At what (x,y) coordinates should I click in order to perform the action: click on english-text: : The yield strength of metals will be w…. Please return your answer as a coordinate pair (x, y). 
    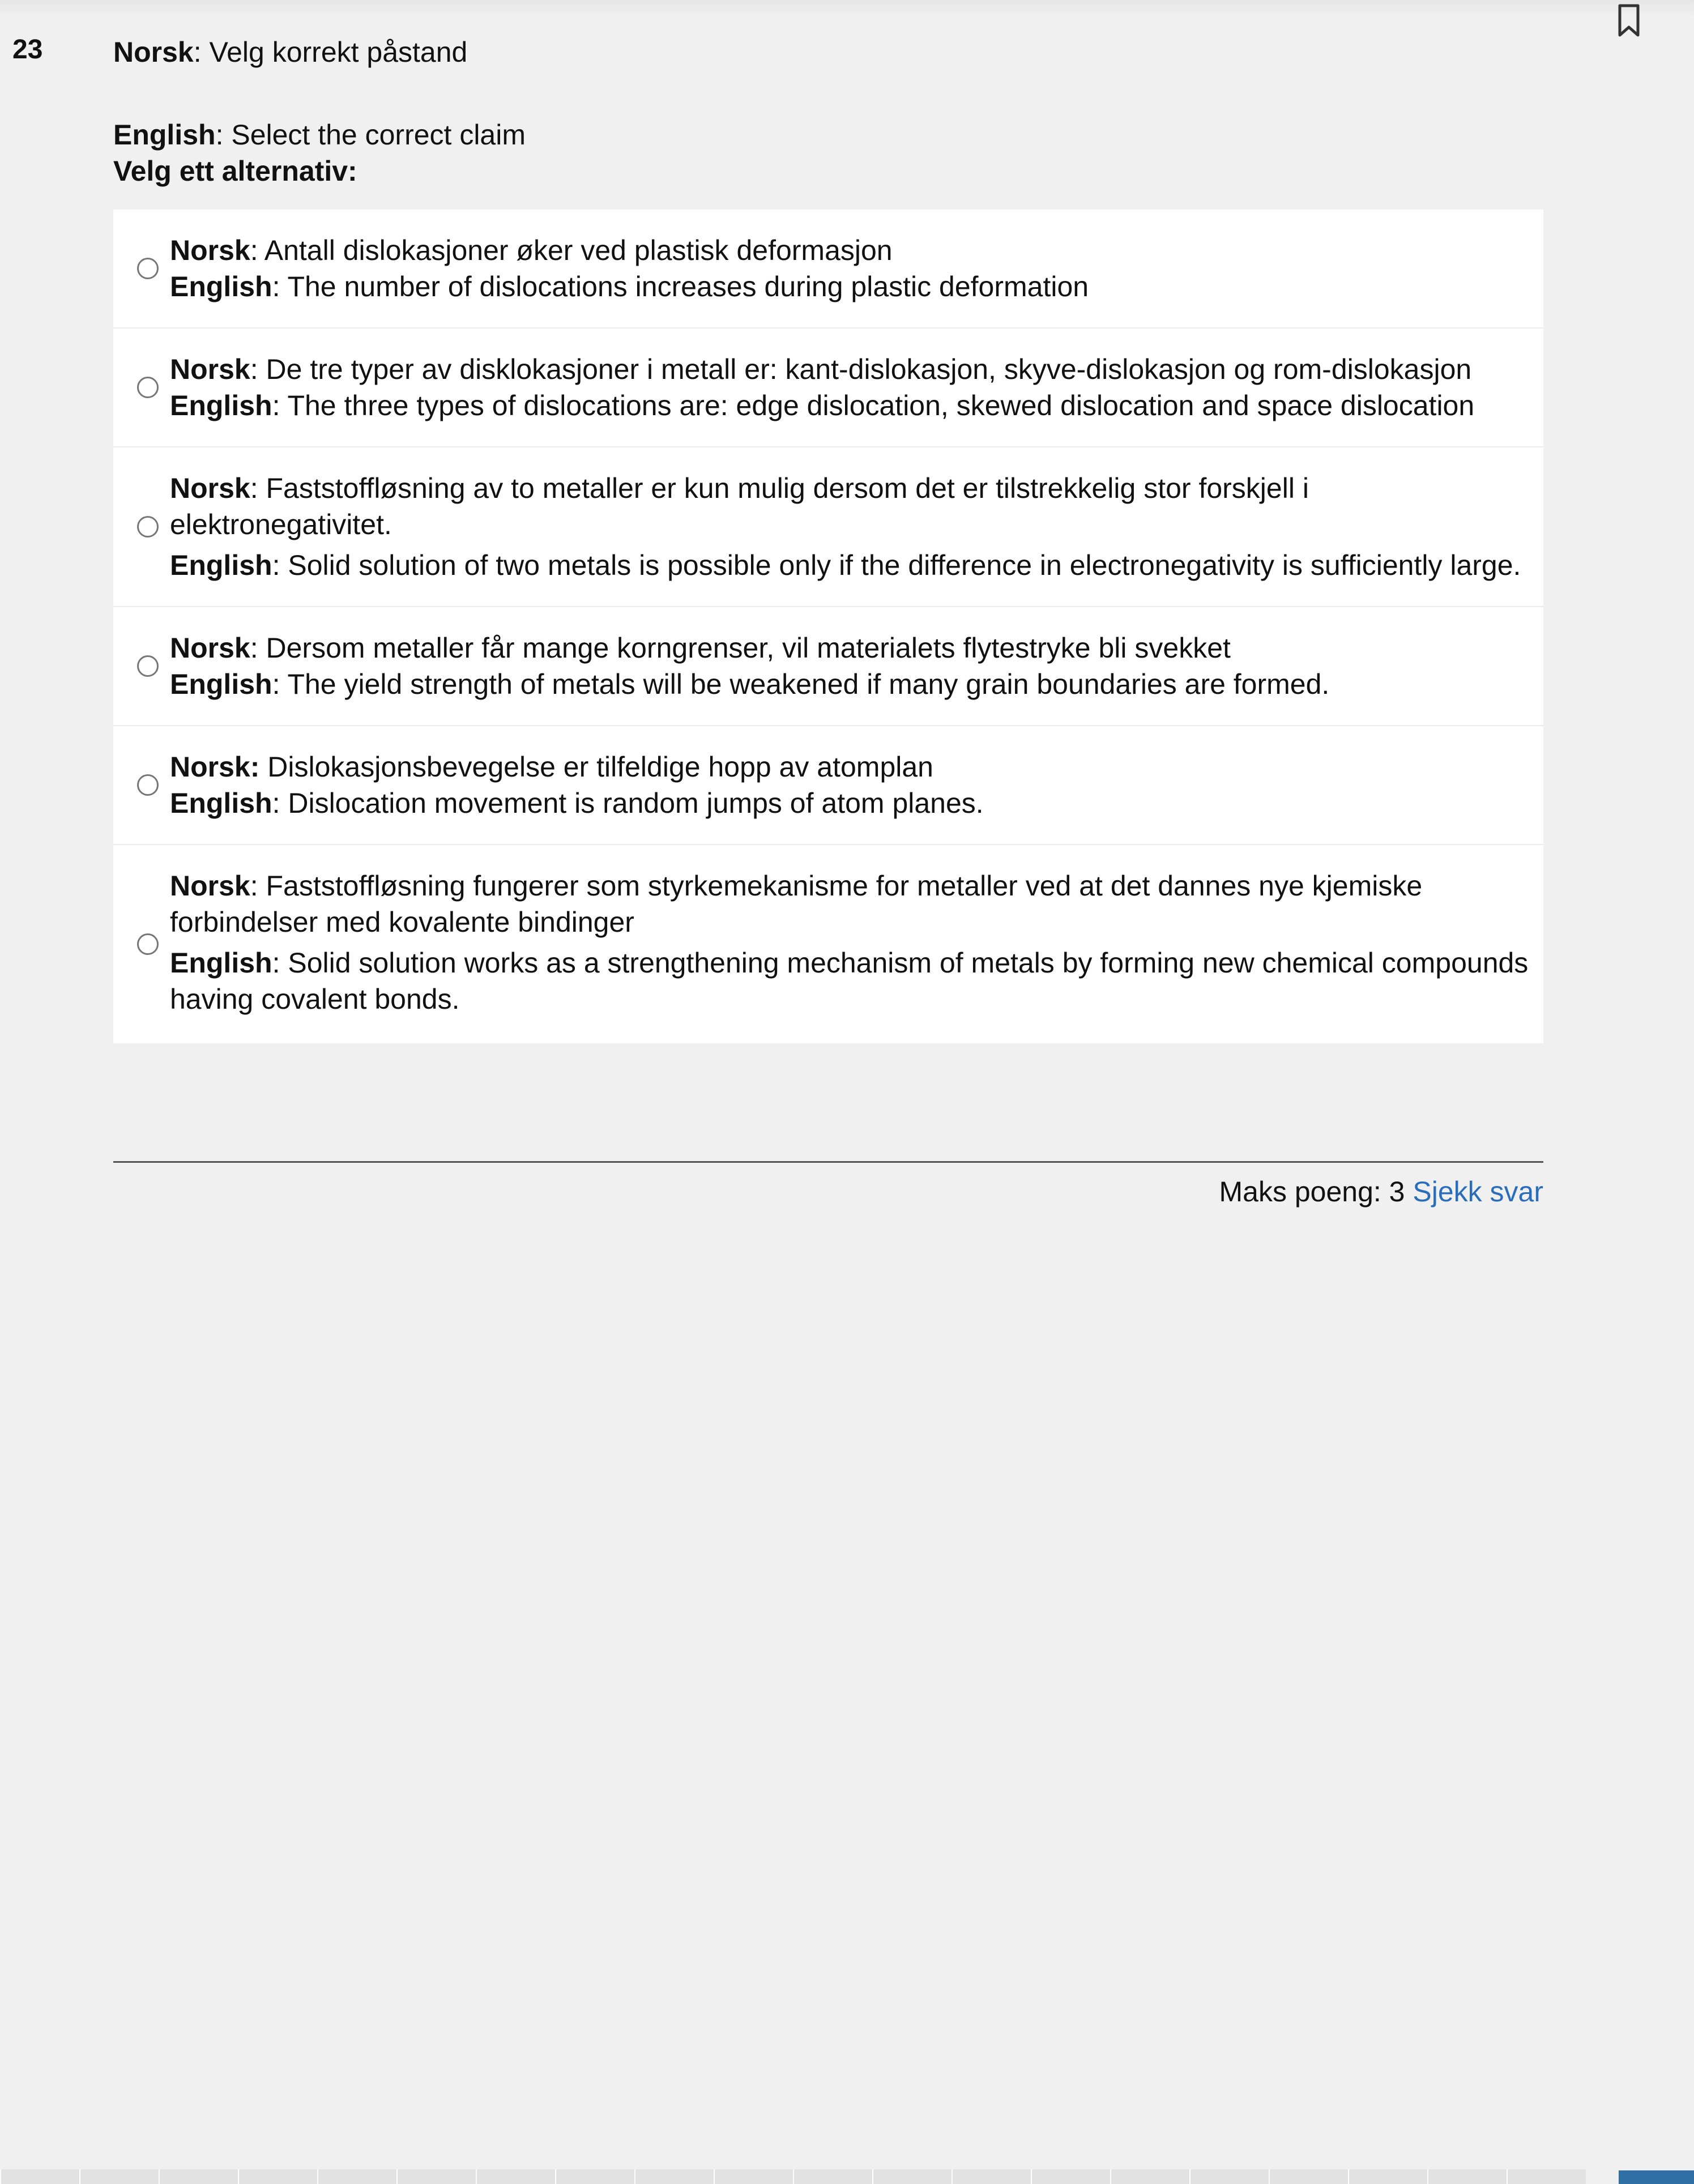
    Looking at the image, I should click on (801, 684).